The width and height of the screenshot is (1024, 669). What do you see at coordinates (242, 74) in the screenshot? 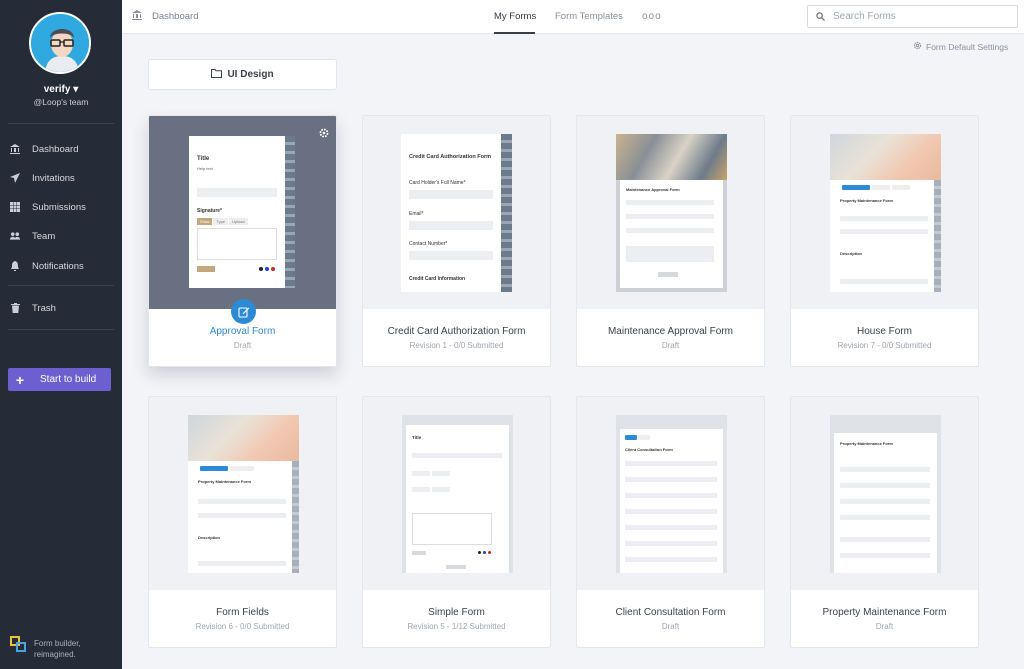
I see `folder-ui-design: UI Design` at bounding box center [242, 74].